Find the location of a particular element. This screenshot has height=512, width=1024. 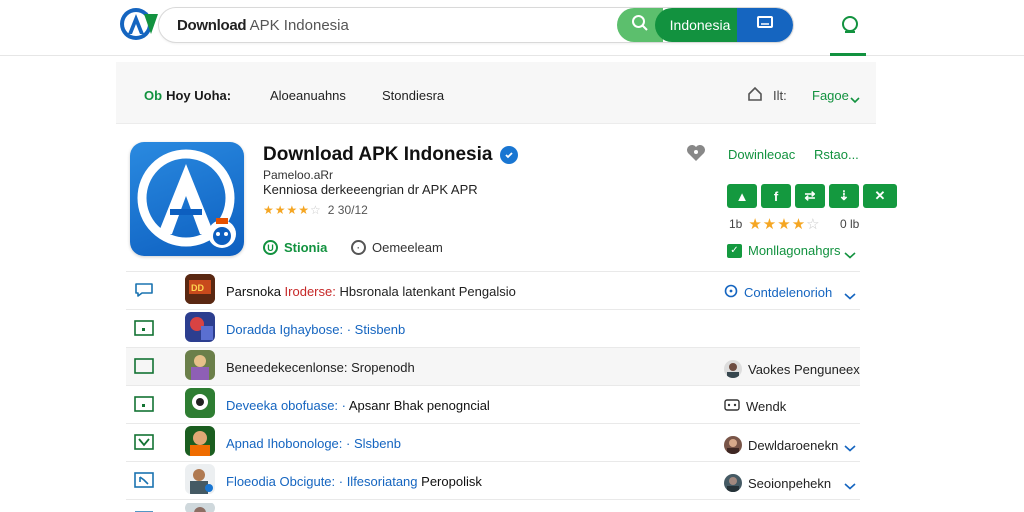

share-button-4: ⇣ is located at coordinates (844, 196).